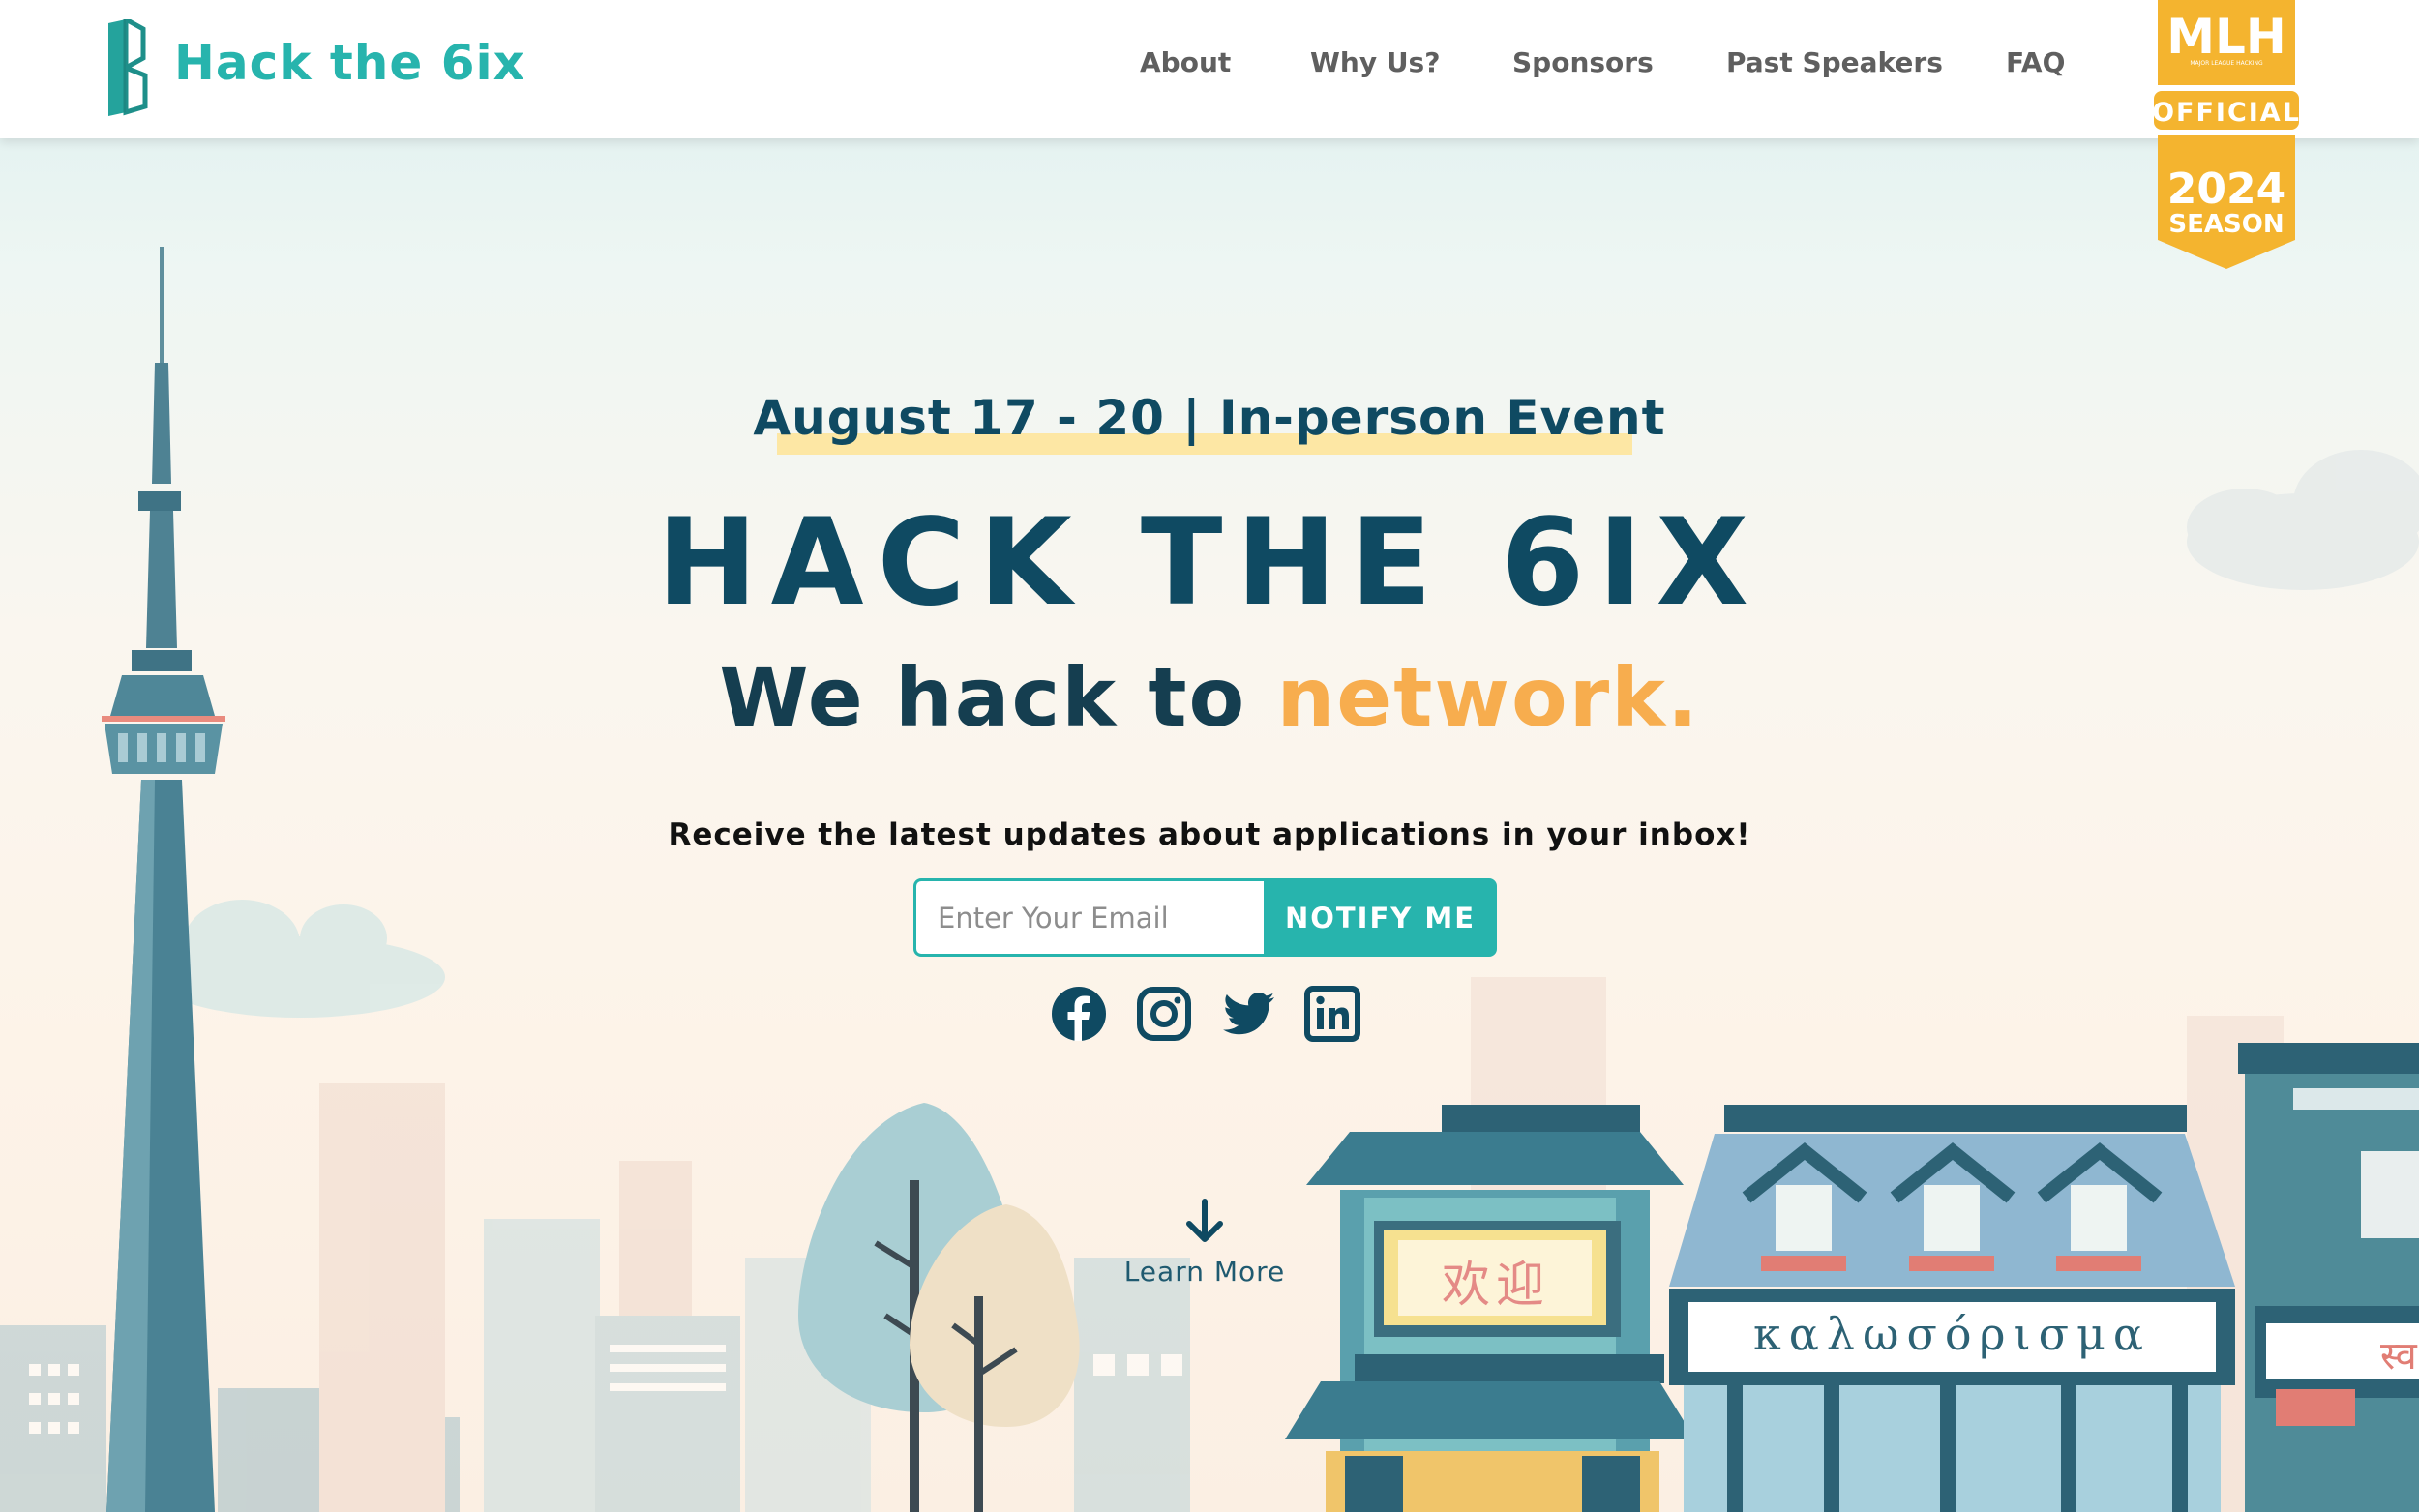 The image size is (2419, 1512). Describe the element at coordinates (1381, 918) in the screenshot. I see `notify-me-button: NOTIFY ME` at that location.